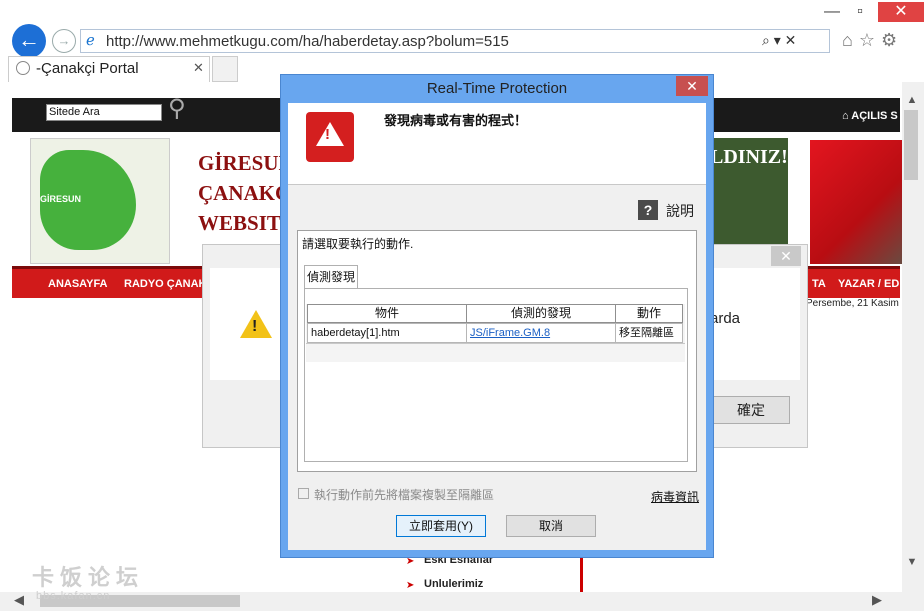 This screenshot has height=611, width=924. What do you see at coordinates (749, 157) in the screenshot?
I see `banner-text: LDINIZ!` at bounding box center [749, 157].